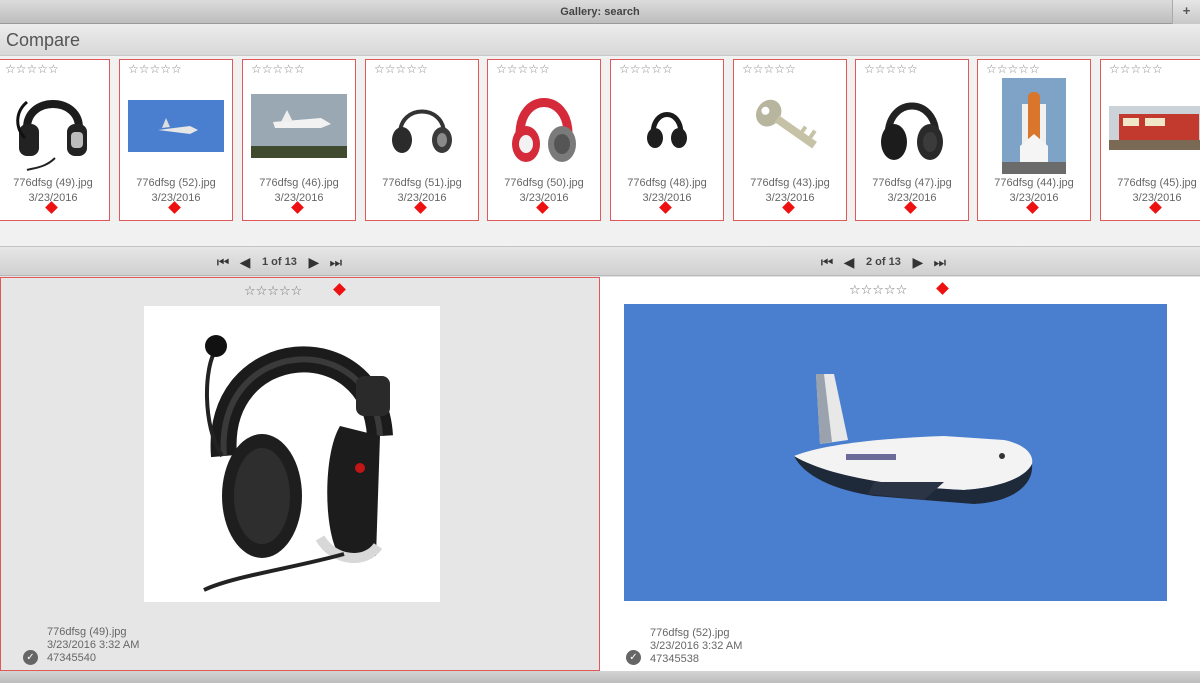 The width and height of the screenshot is (1200, 683). What do you see at coordinates (176, 183) in the screenshot?
I see `thumbnail-name: 776dfsg (52).jpg` at bounding box center [176, 183].